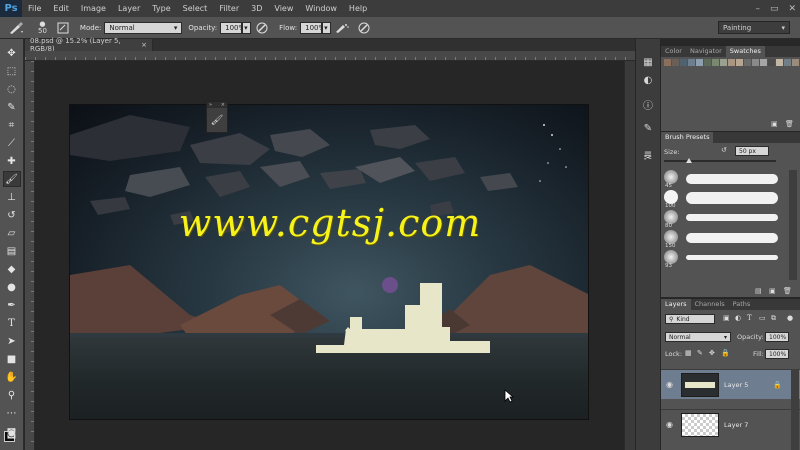 The height and width of the screenshot is (450, 800). I want to click on properties-panel-icon: ◐, so click(648, 80).